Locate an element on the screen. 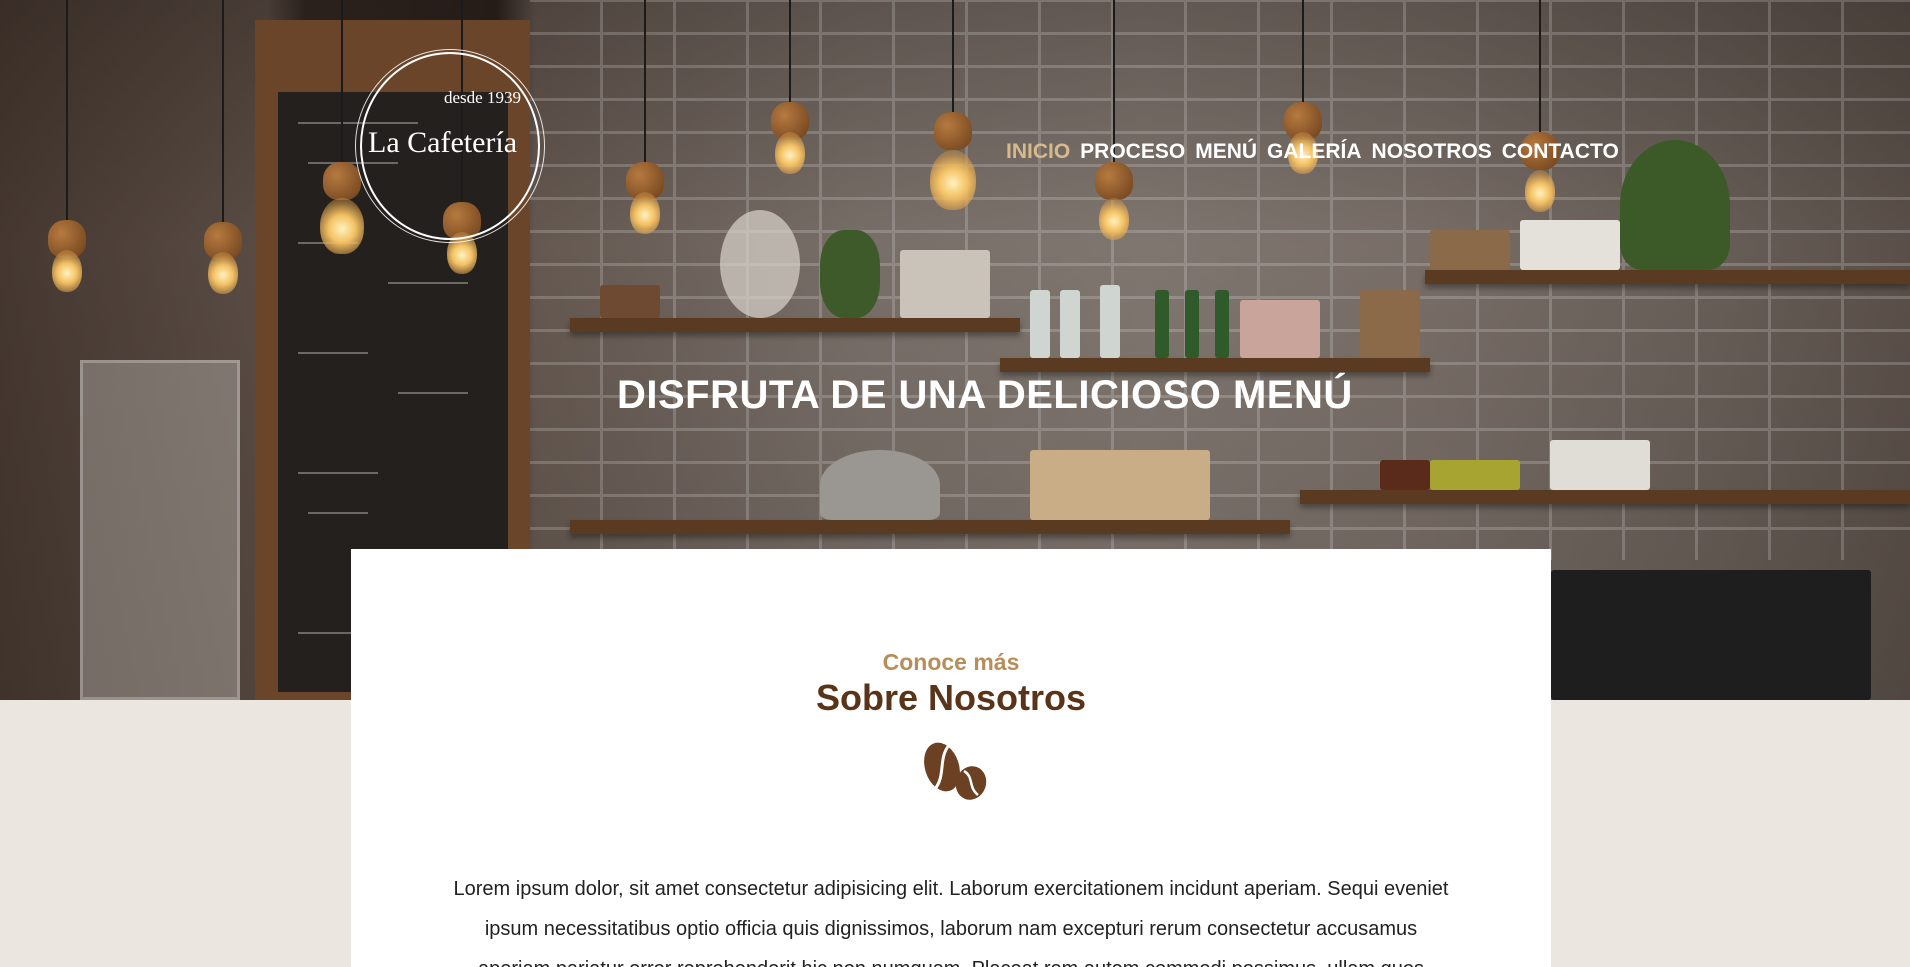  nav-item-inicio: INICIO is located at coordinates (1038, 152).